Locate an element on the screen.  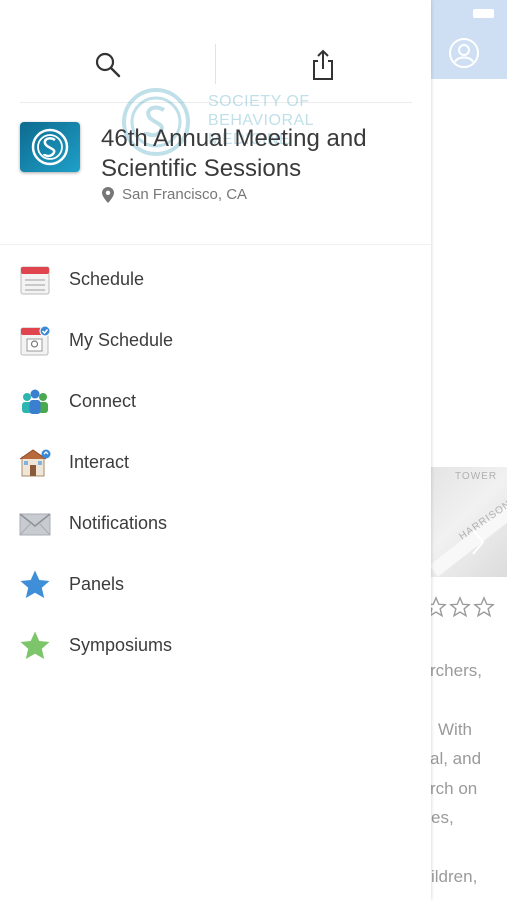
map-label: TOWER is located at coordinates (476, 476).